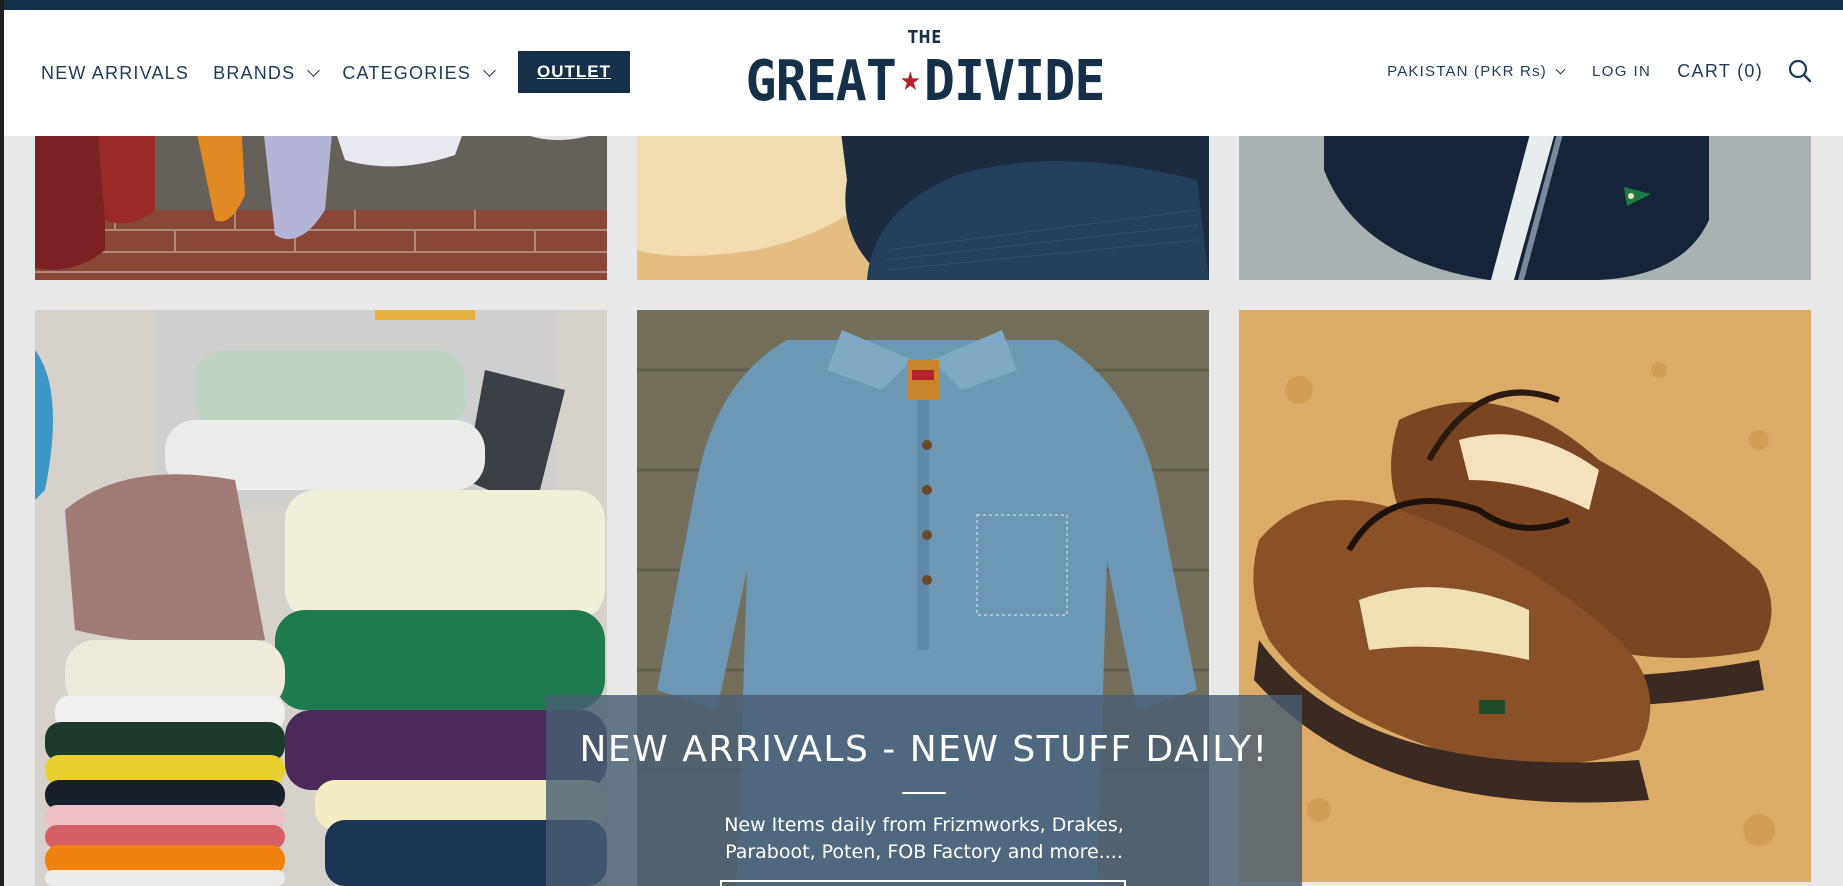 The width and height of the screenshot is (1843, 886). Describe the element at coordinates (1720, 71) in the screenshot. I see `cart-link: CART (0)` at that location.